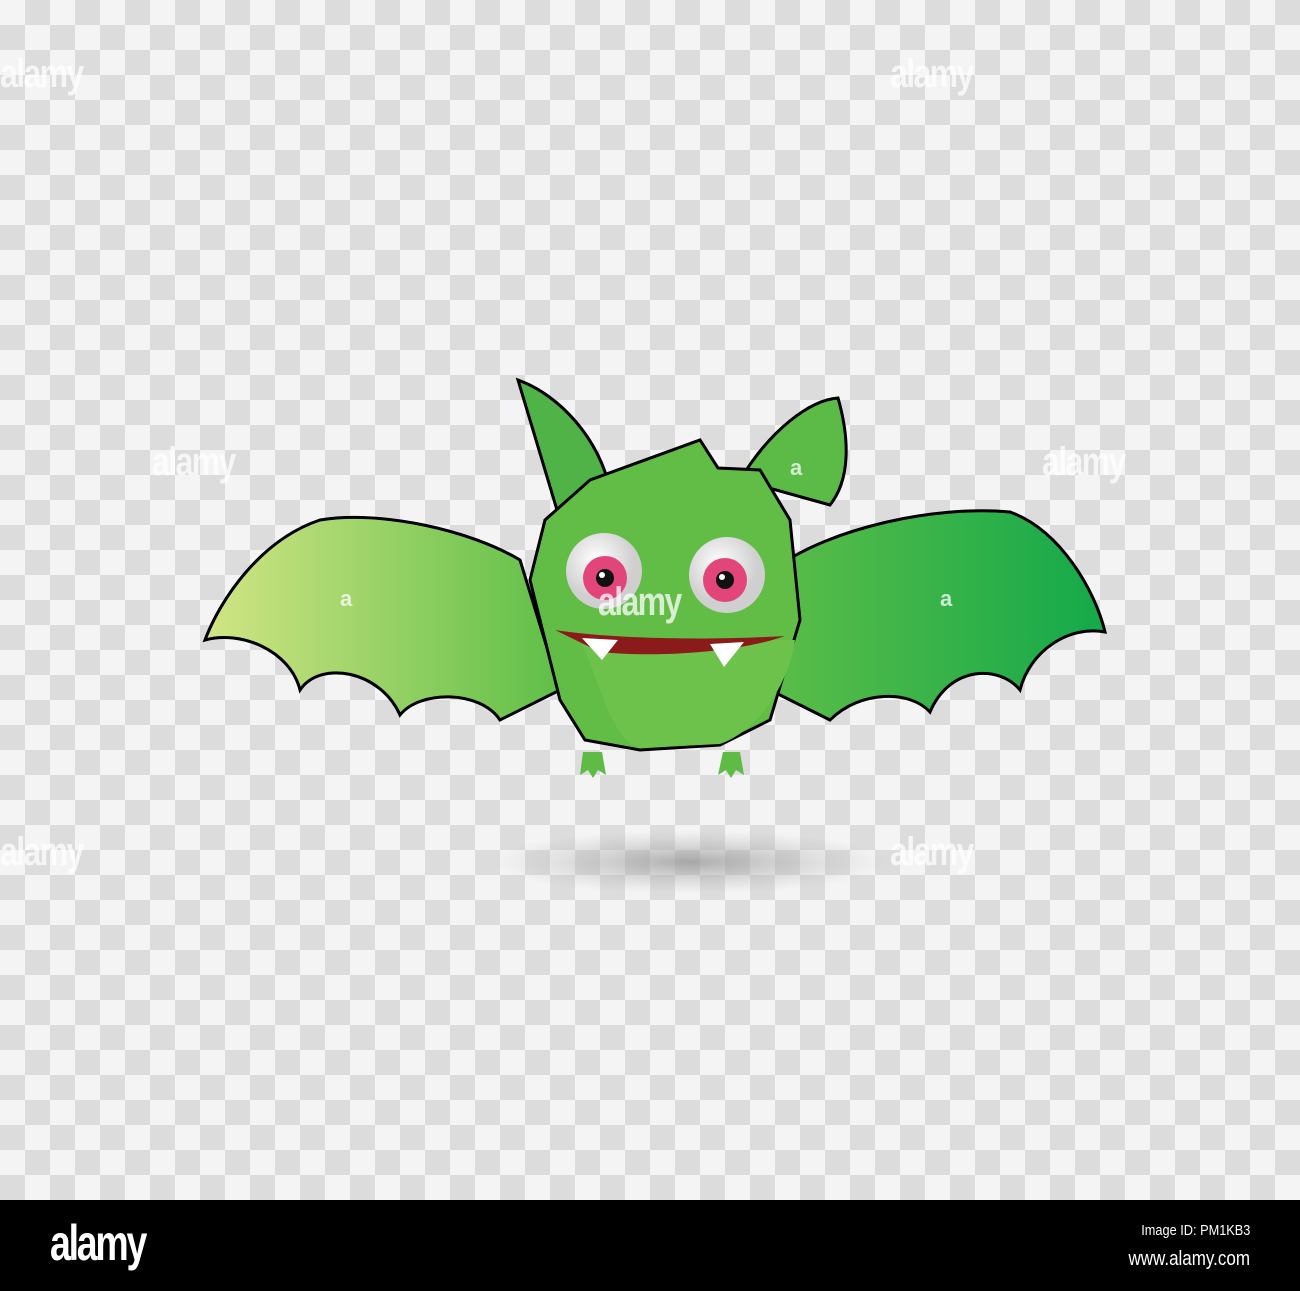 The image size is (1300, 1291). What do you see at coordinates (938, 615) in the screenshot?
I see `right-wing` at bounding box center [938, 615].